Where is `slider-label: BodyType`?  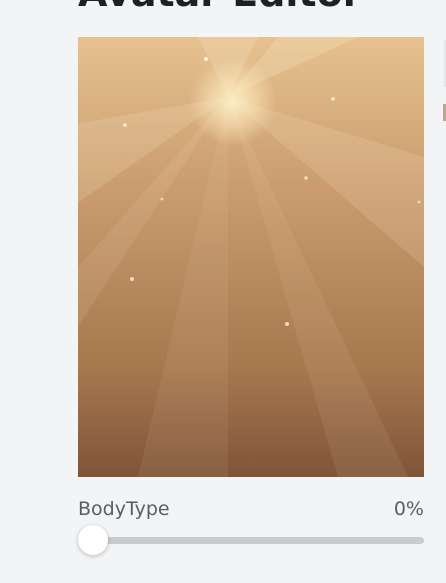
slider-label: BodyType is located at coordinates (124, 509).